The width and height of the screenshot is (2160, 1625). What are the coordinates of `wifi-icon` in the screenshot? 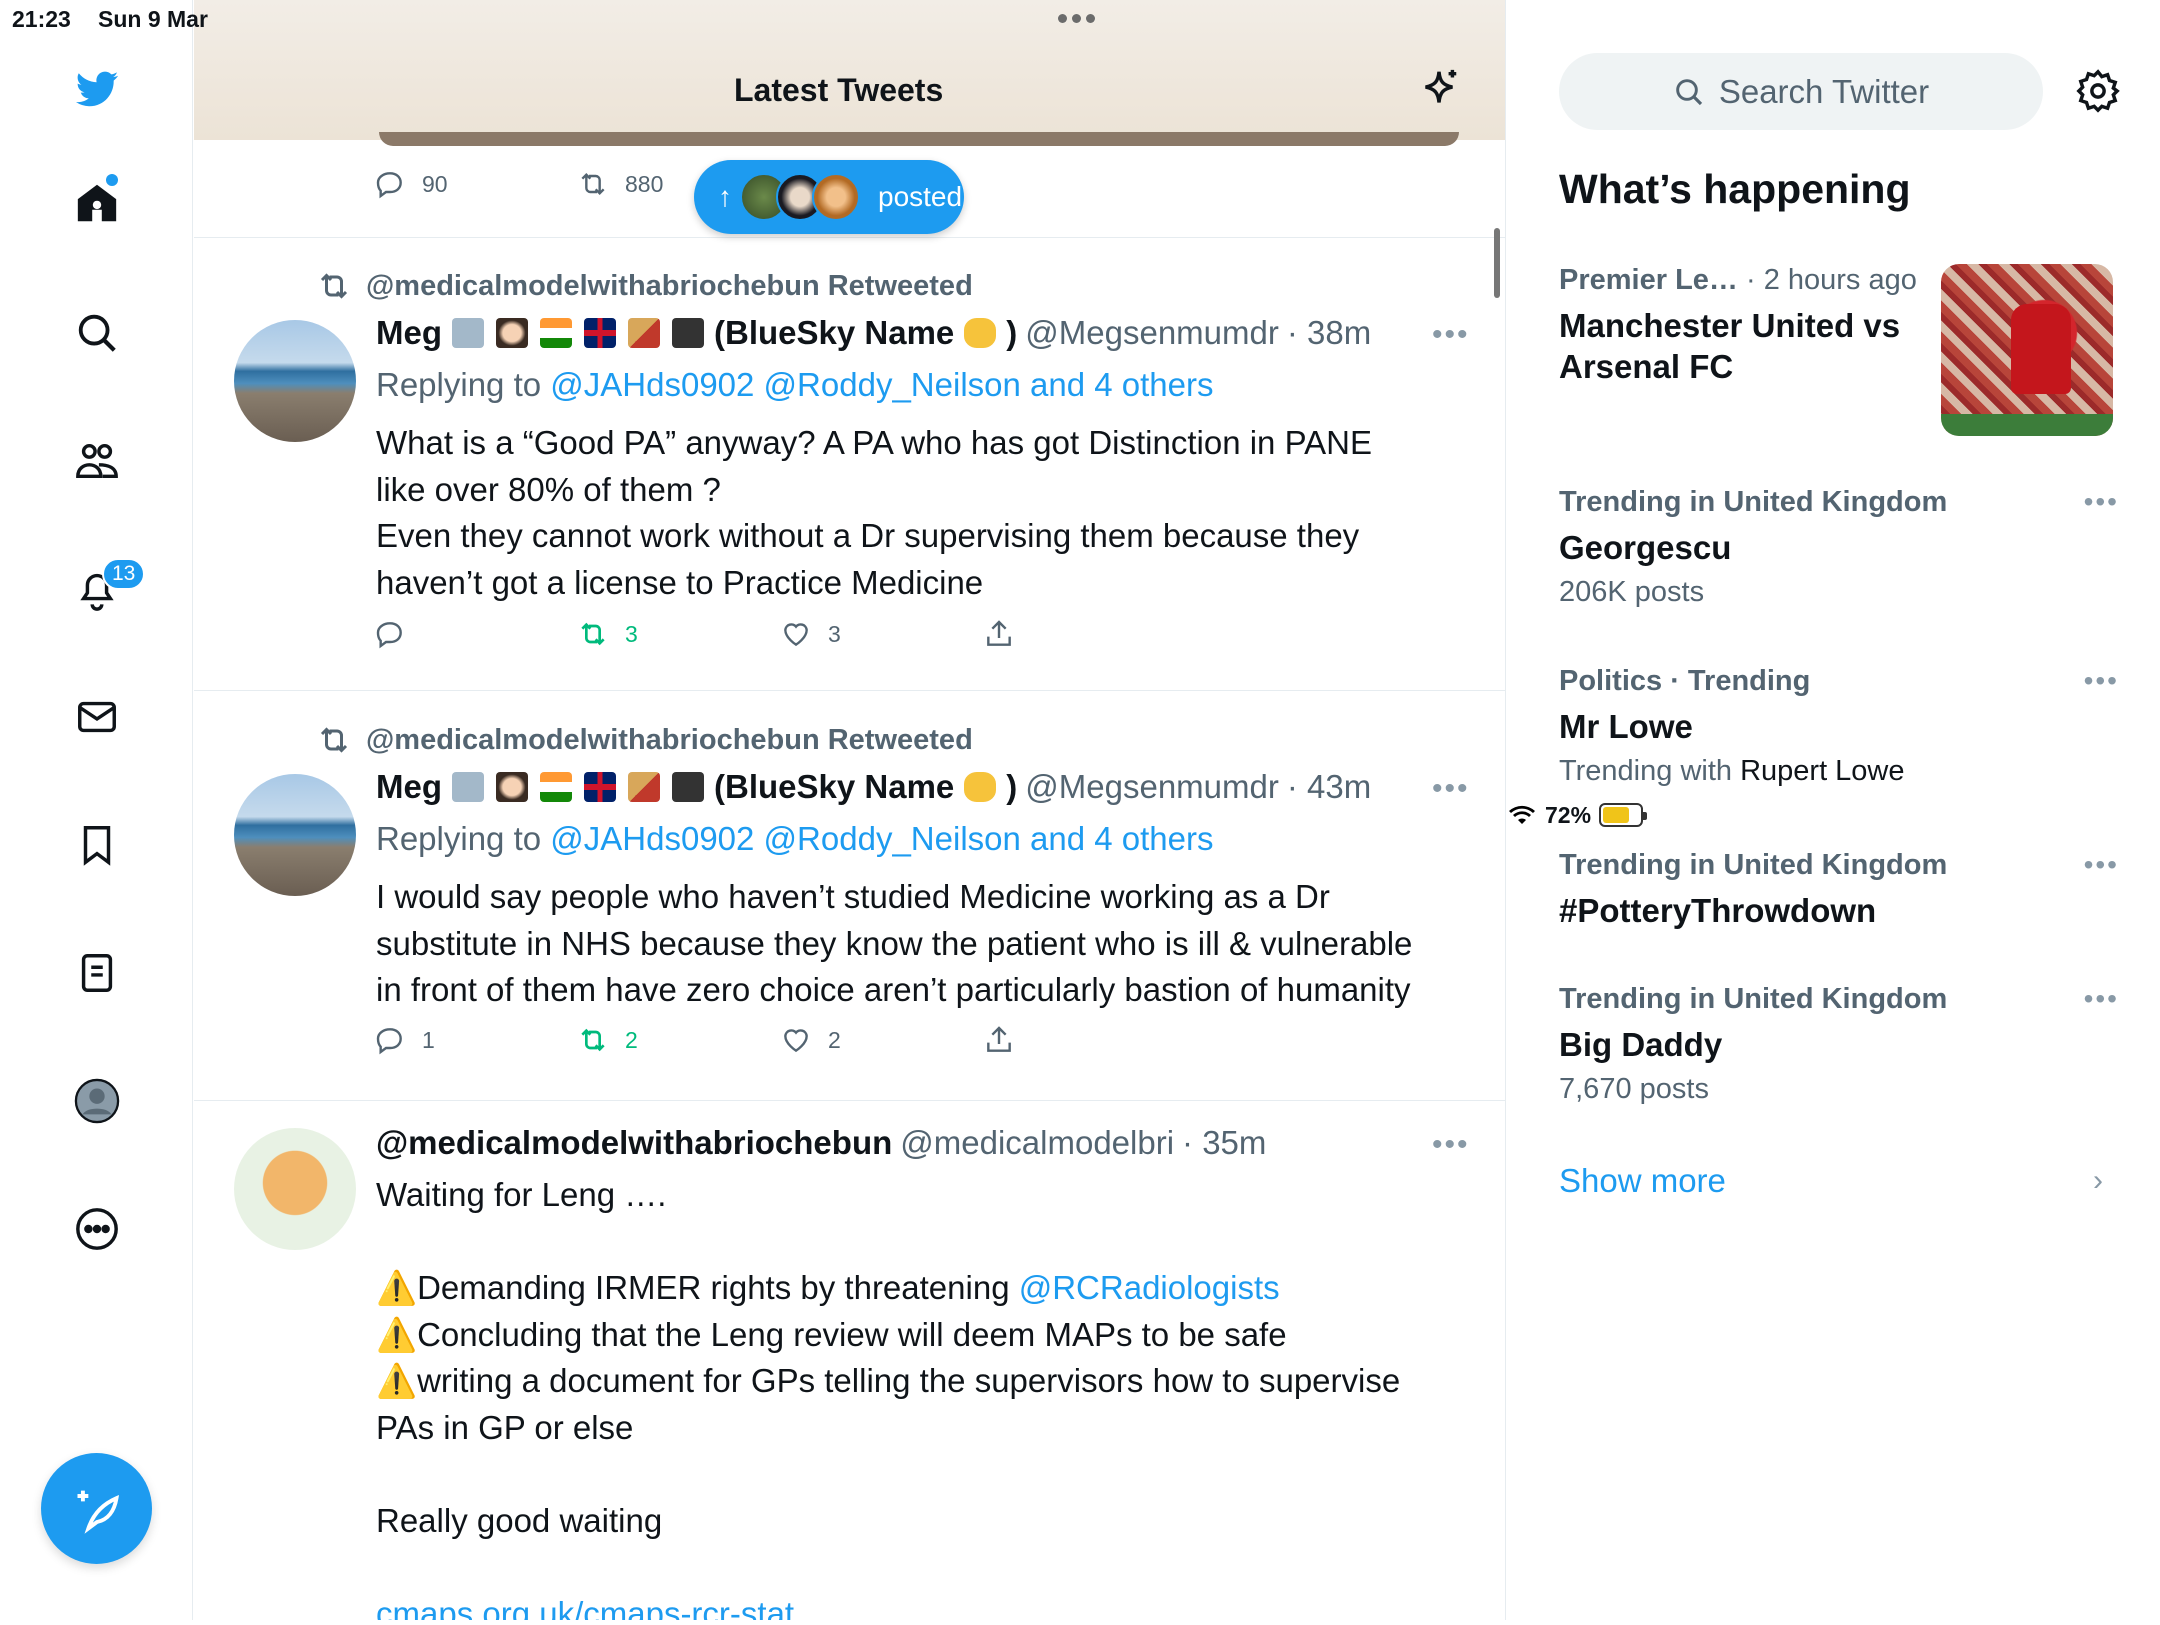 It's located at (1522, 814).